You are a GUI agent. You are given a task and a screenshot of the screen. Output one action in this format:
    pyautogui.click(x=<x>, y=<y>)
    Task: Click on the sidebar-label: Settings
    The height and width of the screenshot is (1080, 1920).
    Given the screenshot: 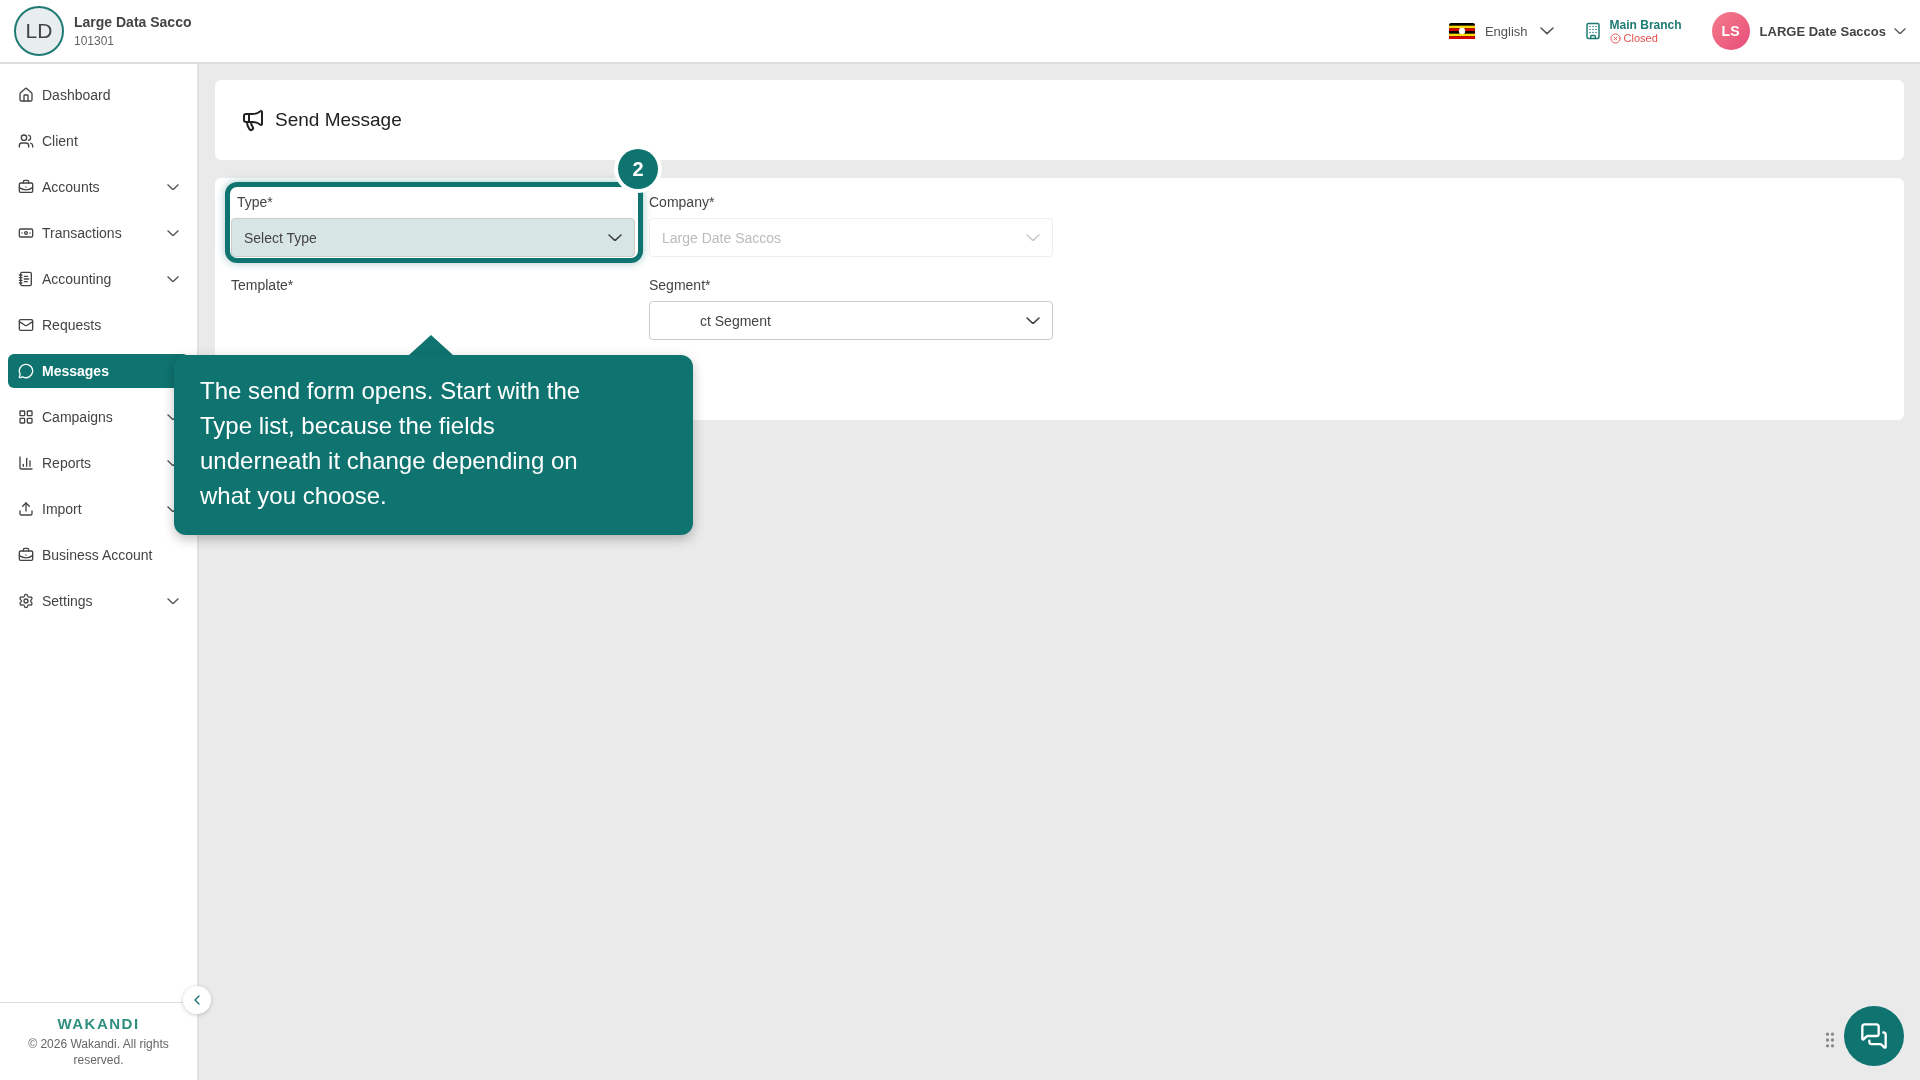 What is the action you would take?
    pyautogui.click(x=68, y=601)
    